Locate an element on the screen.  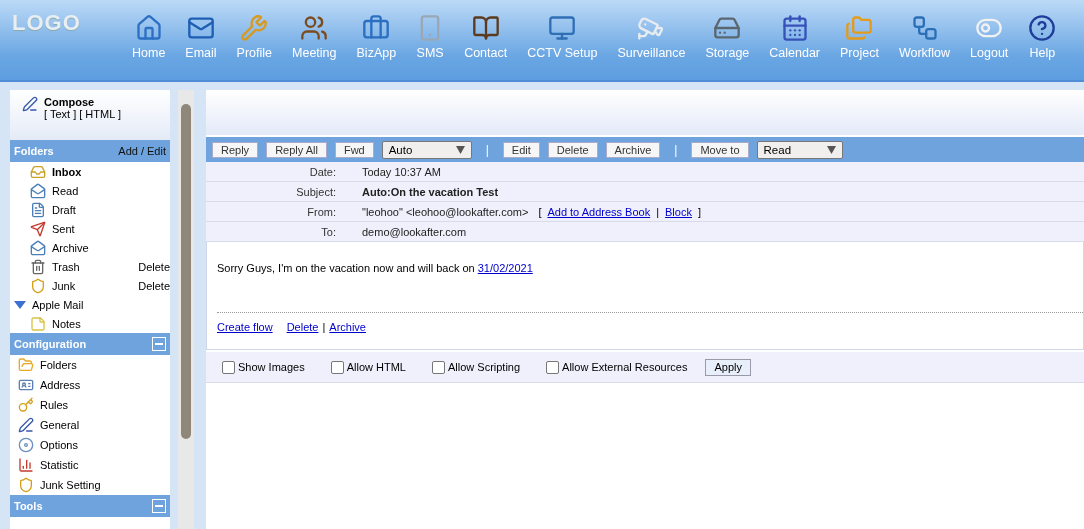
dropdown: Read is located at coordinates (799, 149).